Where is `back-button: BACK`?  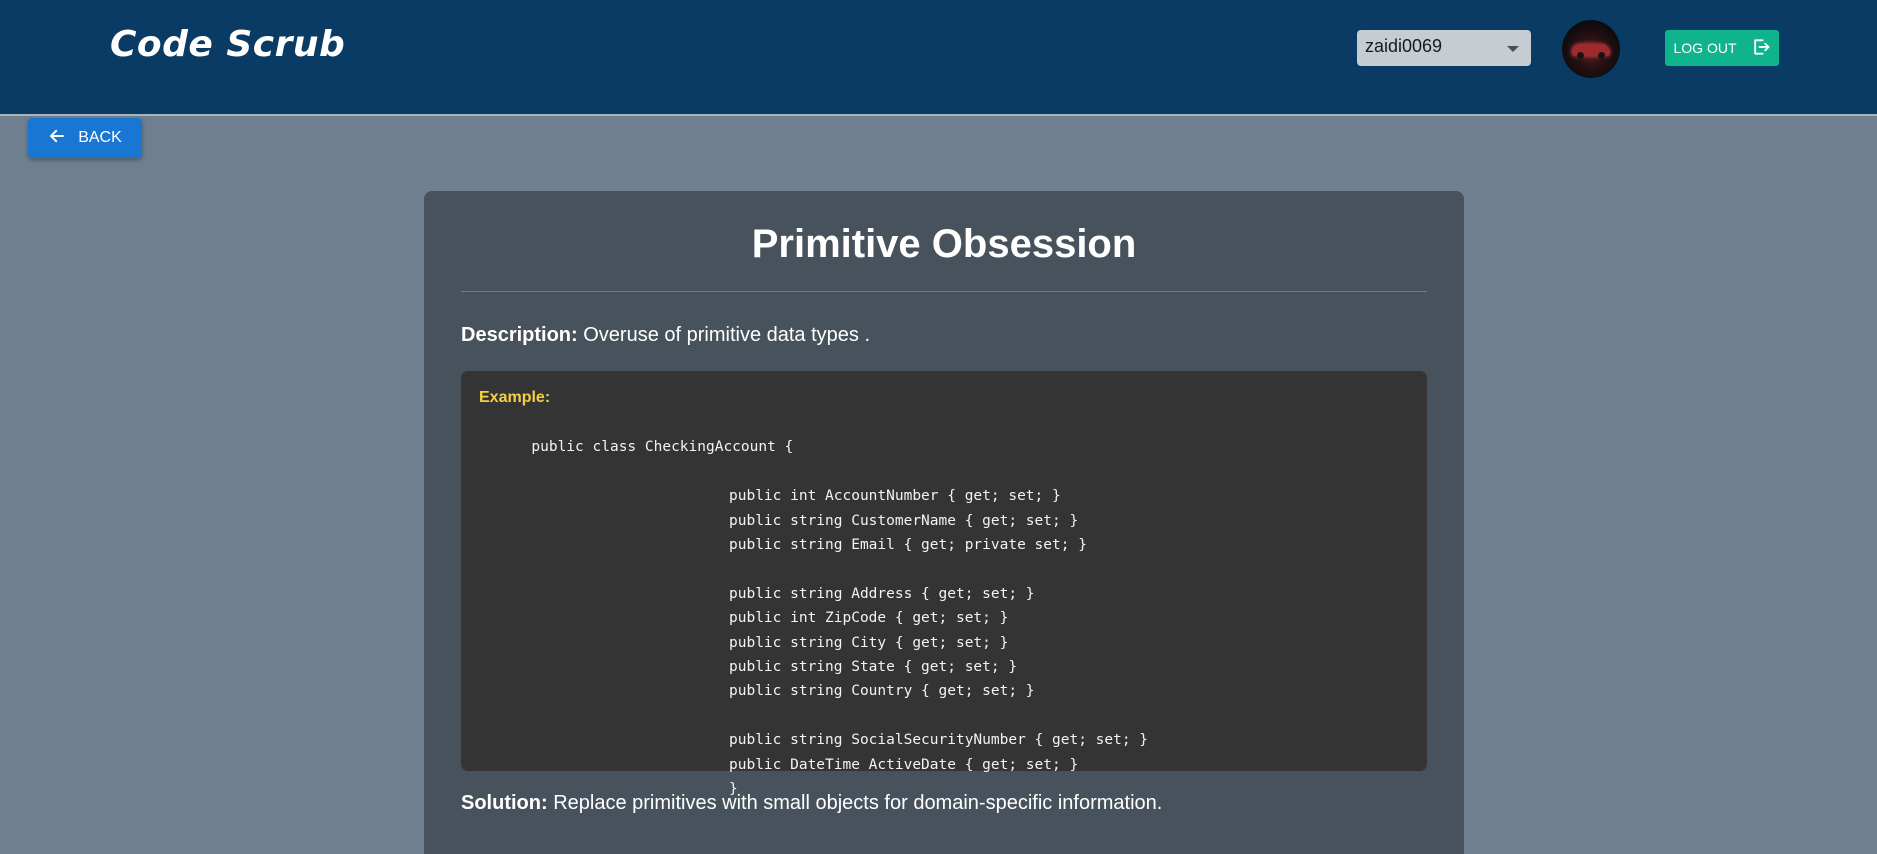
back-button: BACK is located at coordinates (85, 138).